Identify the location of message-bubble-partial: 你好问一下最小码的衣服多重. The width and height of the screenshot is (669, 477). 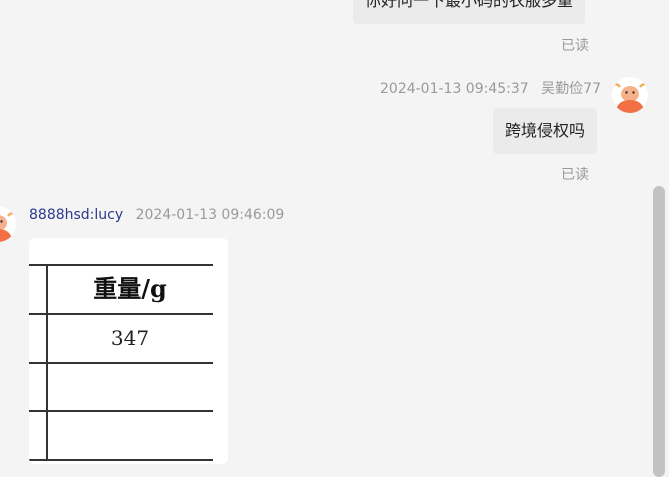
(469, 12).